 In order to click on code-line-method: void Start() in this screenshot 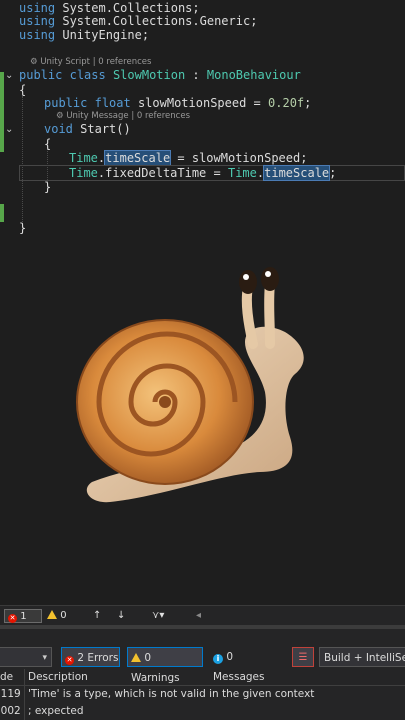, I will do `click(87, 129)`.